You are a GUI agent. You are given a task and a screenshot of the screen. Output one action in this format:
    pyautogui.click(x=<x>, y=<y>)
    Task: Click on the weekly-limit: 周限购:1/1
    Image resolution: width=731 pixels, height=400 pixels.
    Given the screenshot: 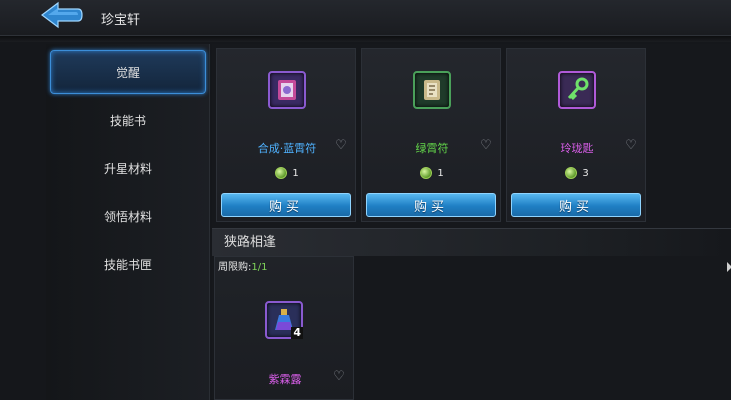 What is the action you would take?
    pyautogui.click(x=242, y=265)
    